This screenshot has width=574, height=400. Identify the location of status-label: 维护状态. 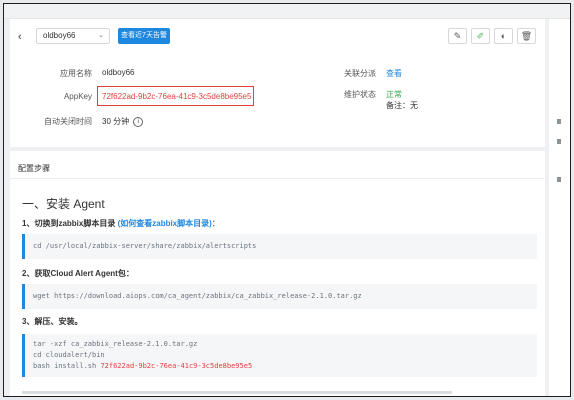
(360, 94).